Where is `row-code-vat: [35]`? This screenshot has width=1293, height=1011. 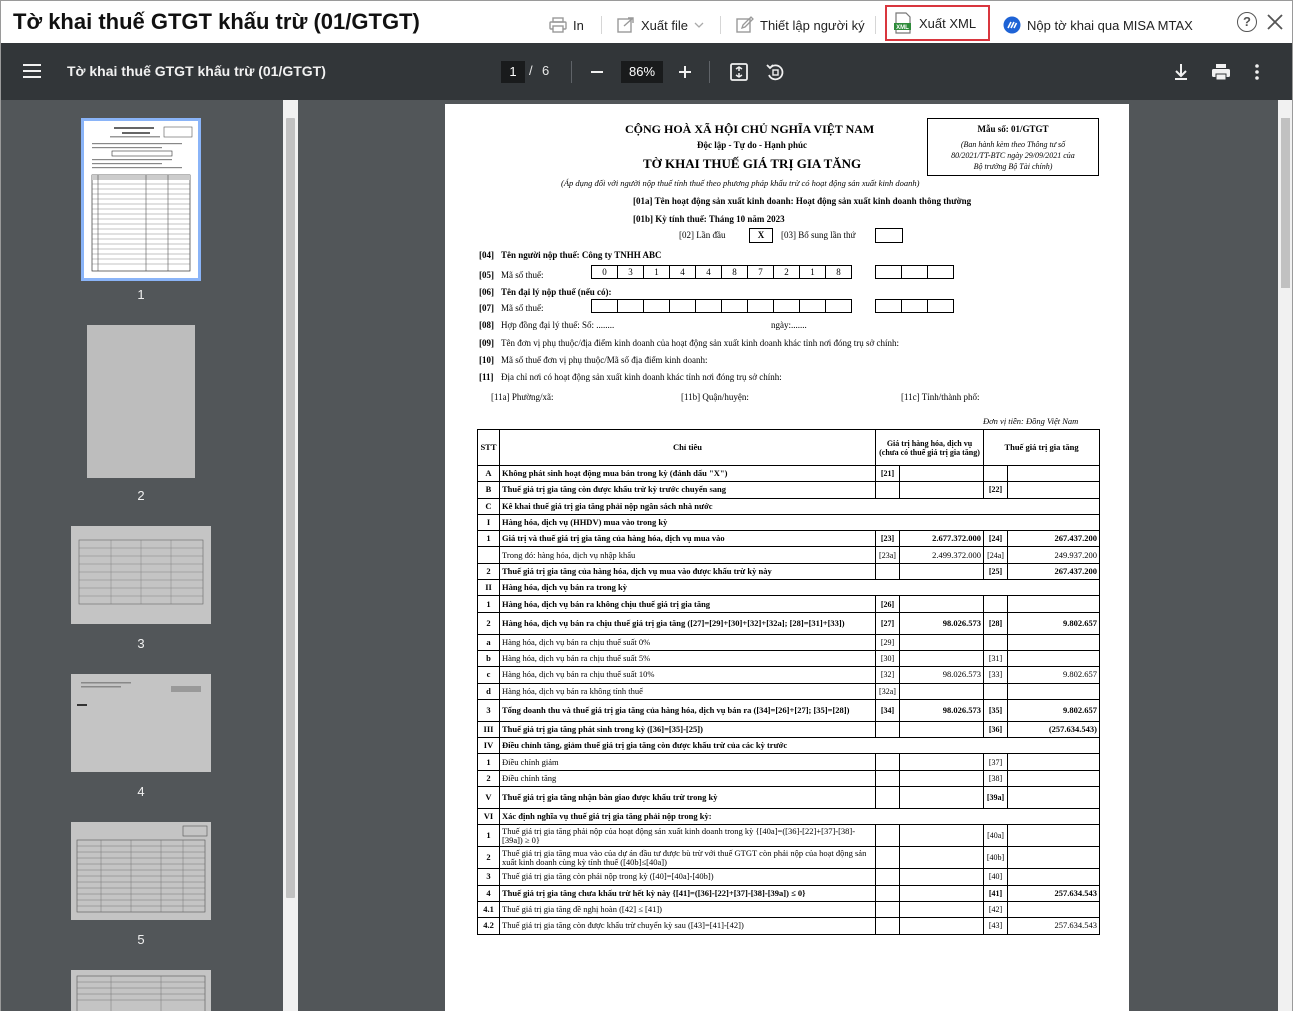 row-code-vat: [35] is located at coordinates (996, 710).